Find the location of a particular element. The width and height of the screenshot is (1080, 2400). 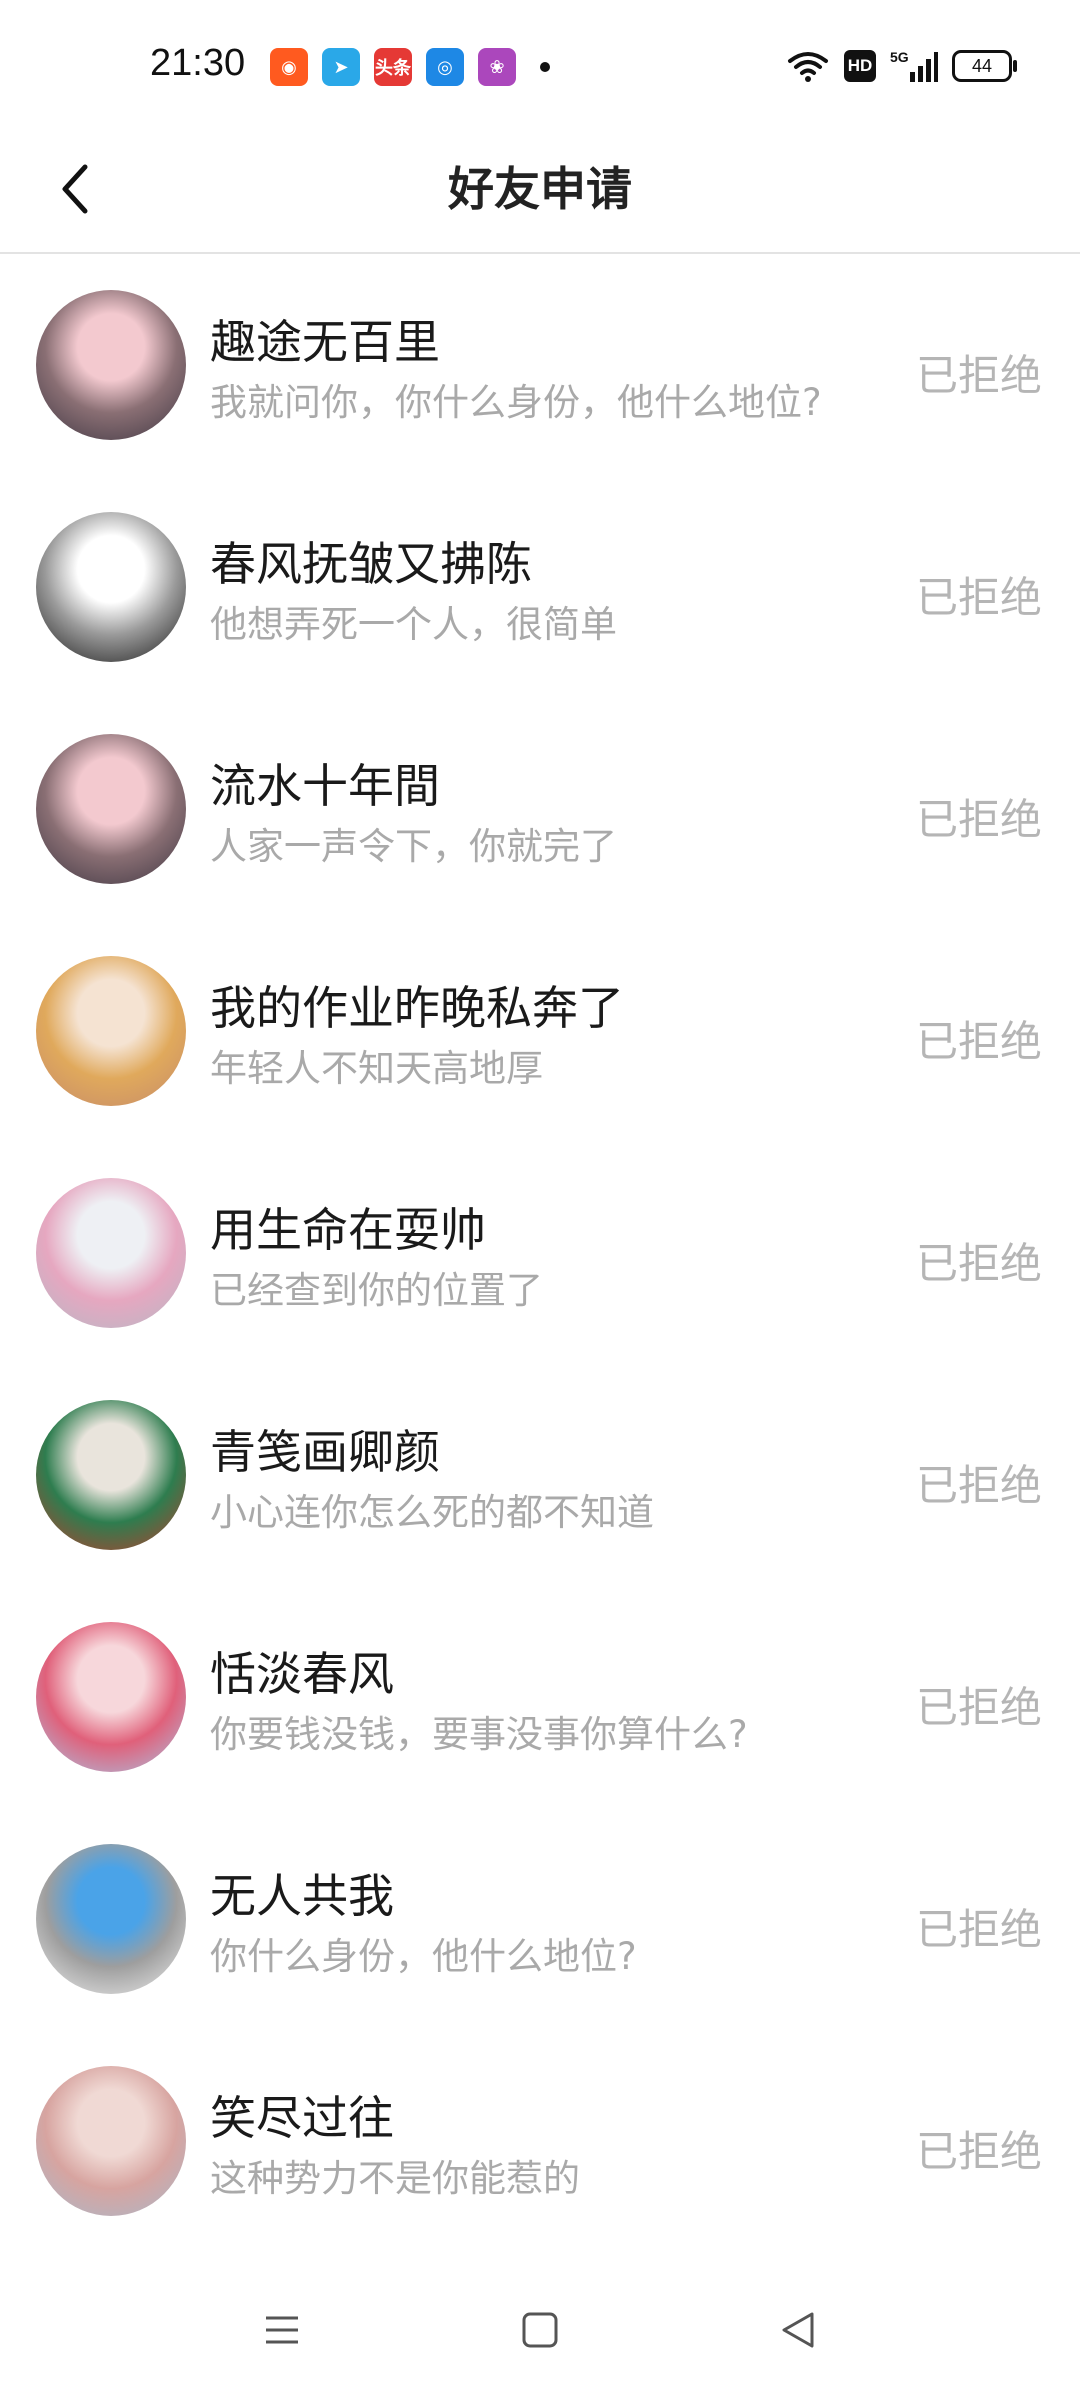

browser-icon: ◎ is located at coordinates (445, 67).